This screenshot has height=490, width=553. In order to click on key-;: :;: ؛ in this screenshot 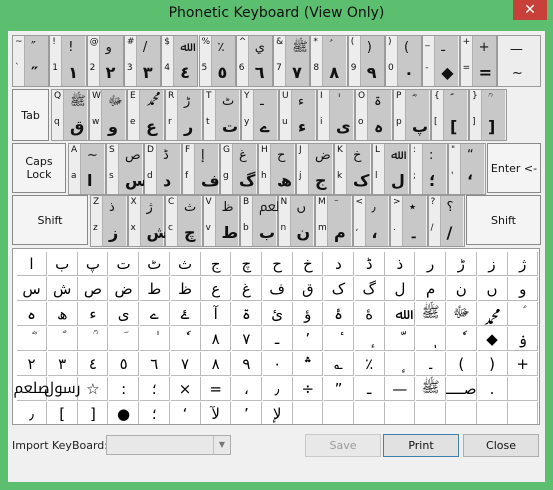, I will do `click(429, 169)`.